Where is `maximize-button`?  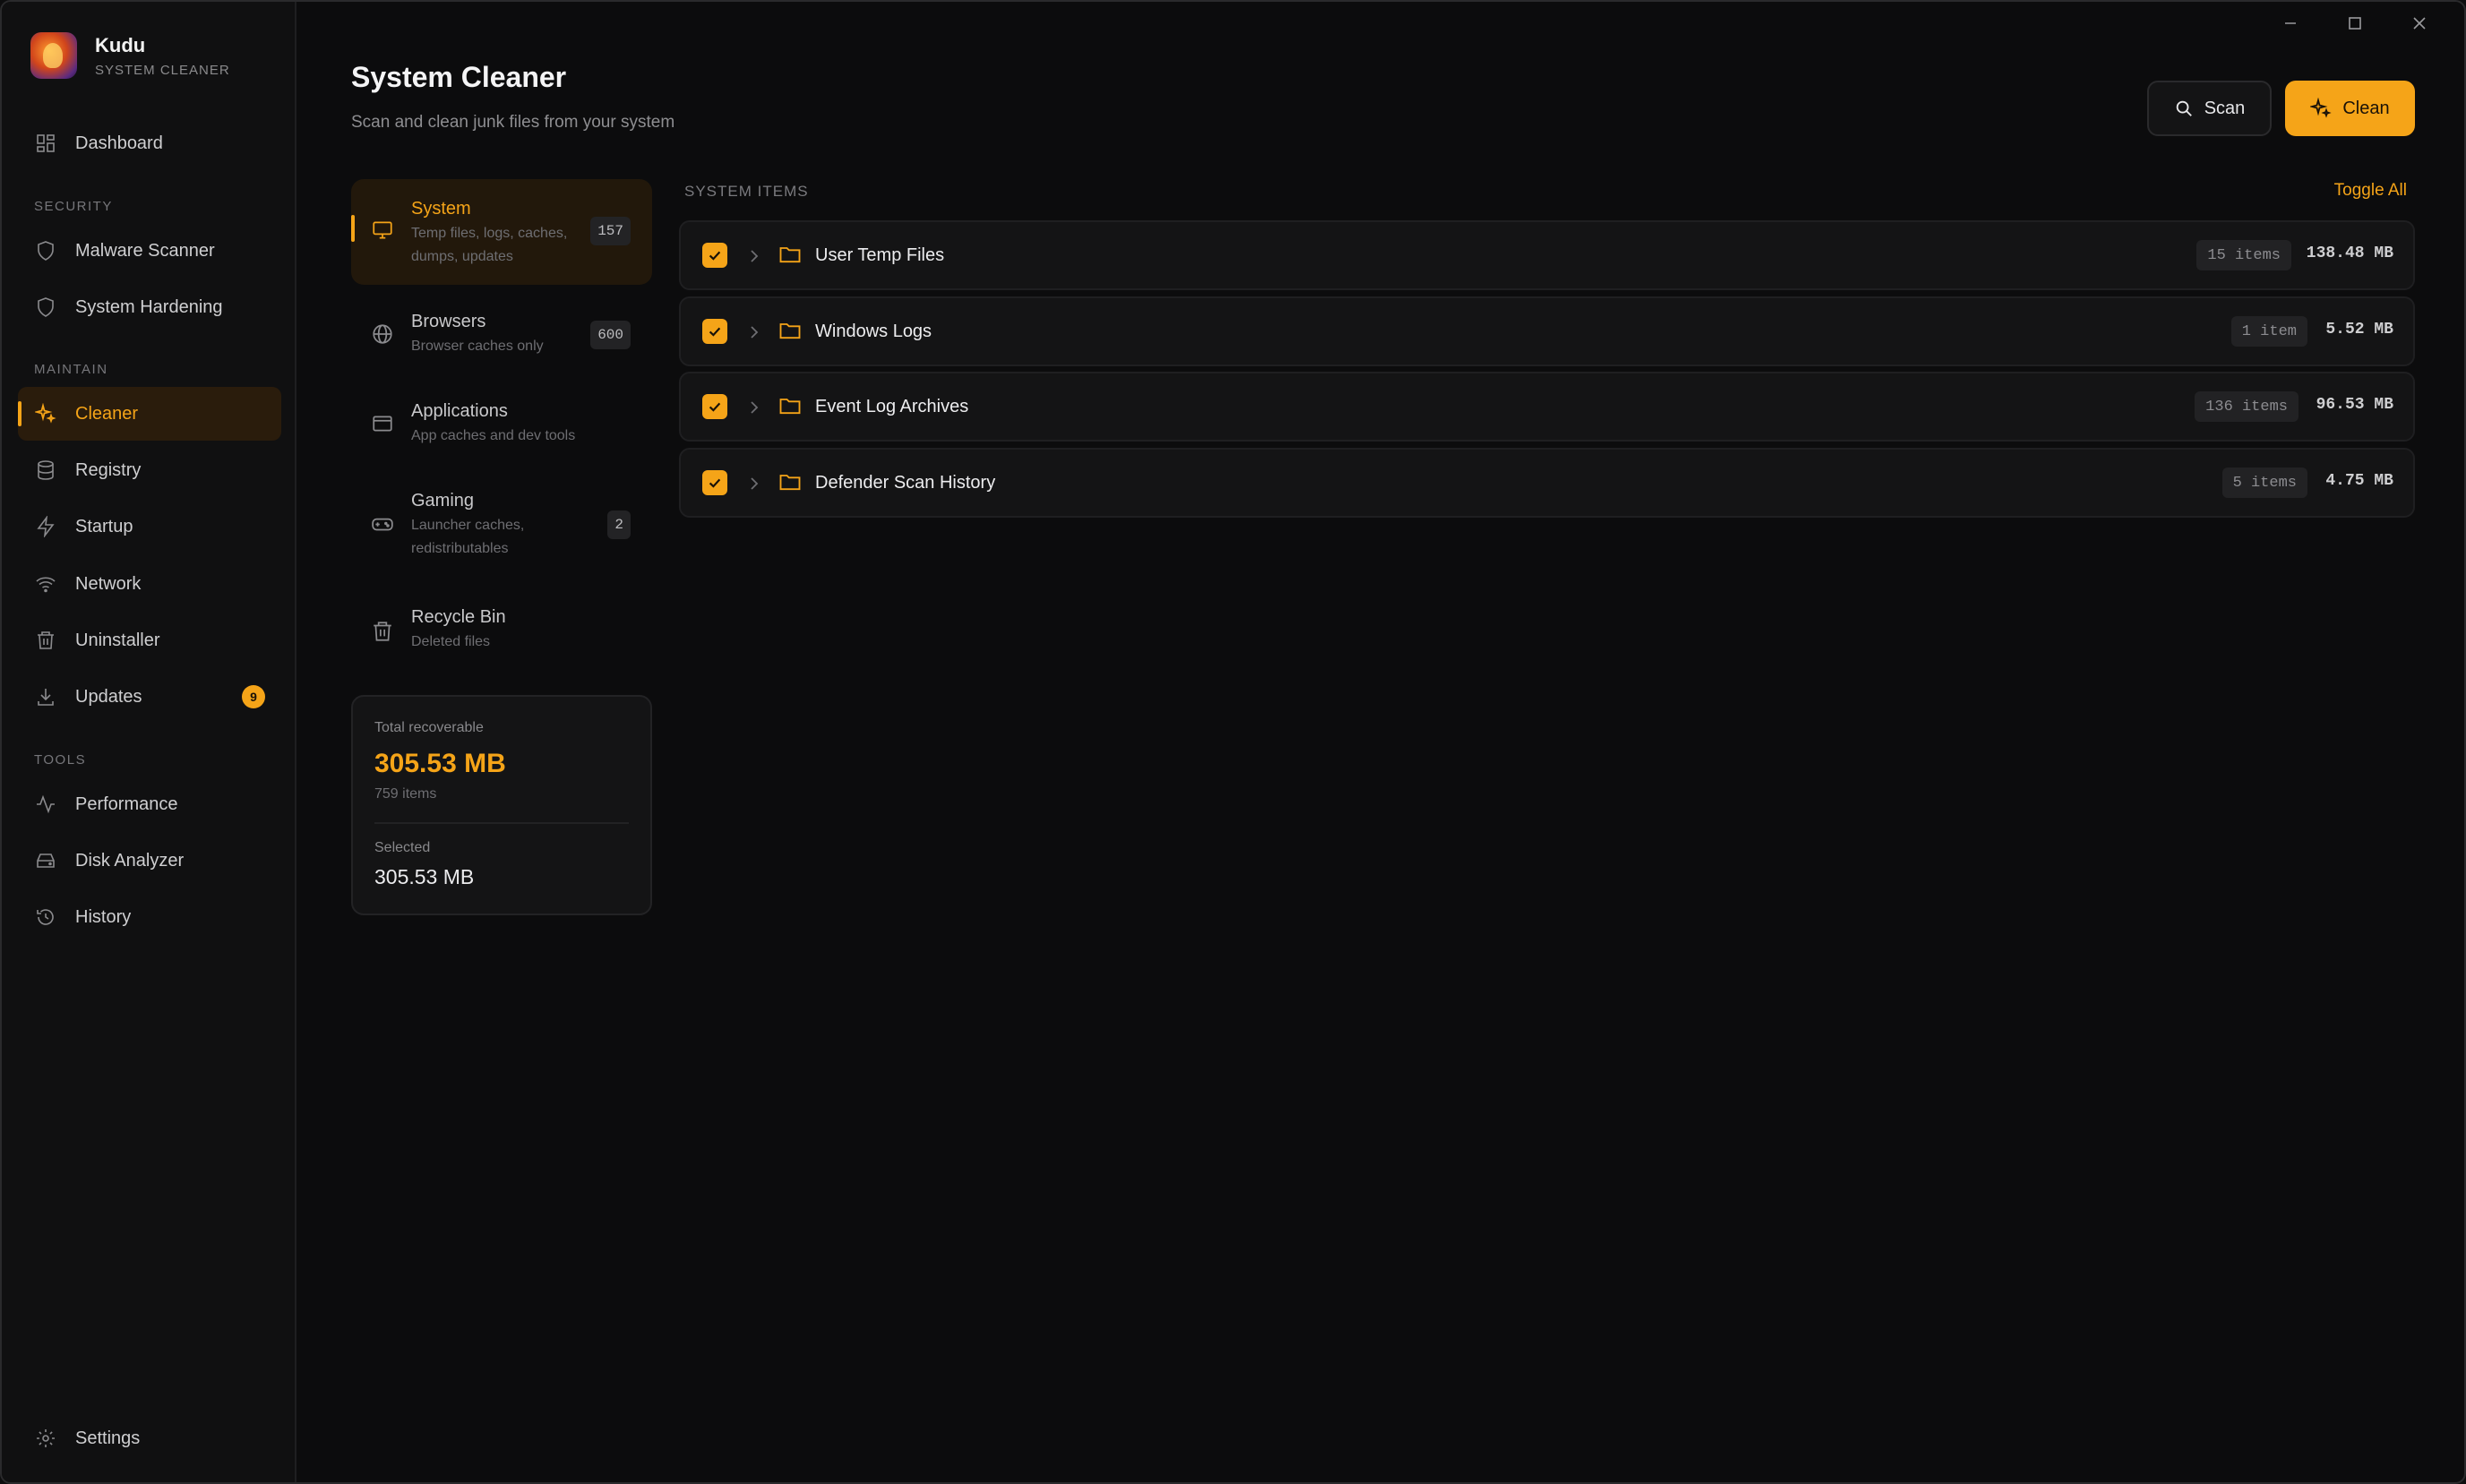 maximize-button is located at coordinates (2355, 23).